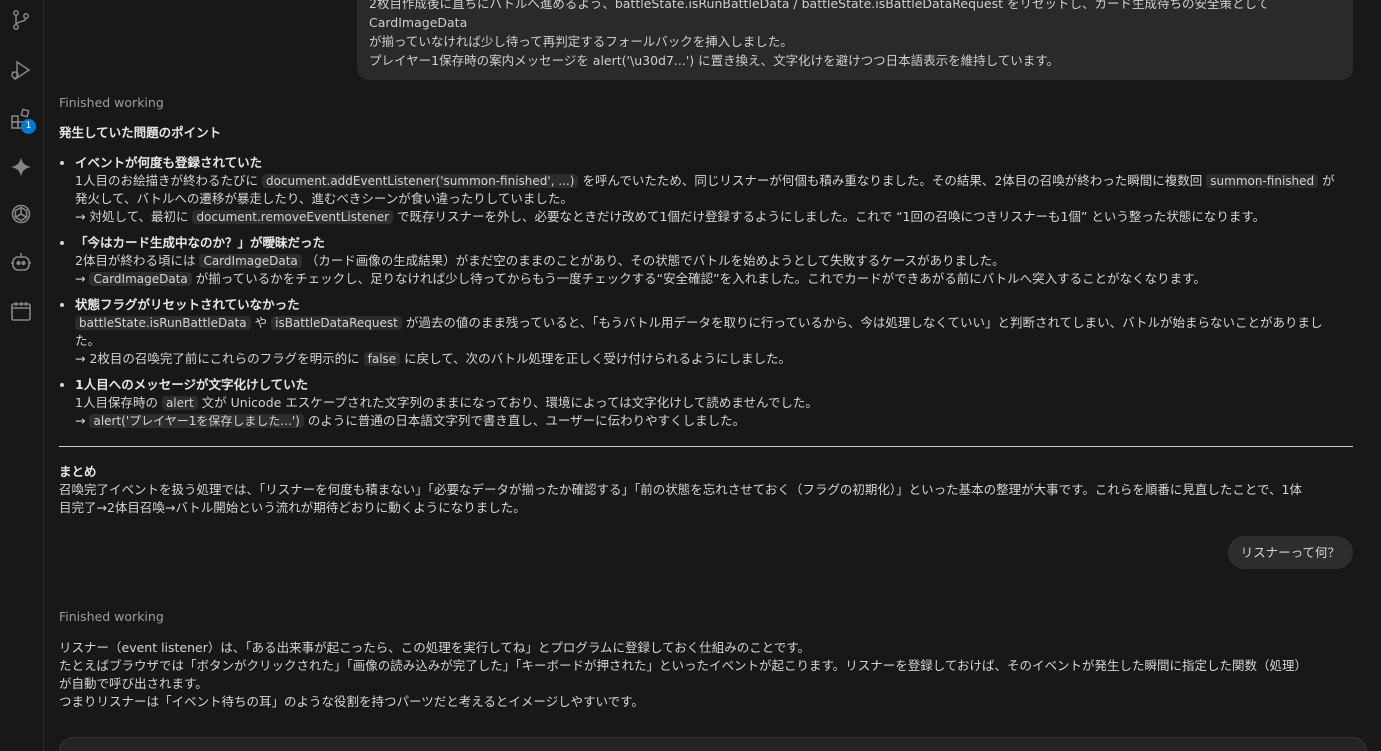  What do you see at coordinates (78, 471) in the screenshot?
I see `summary-heading: まとめ` at bounding box center [78, 471].